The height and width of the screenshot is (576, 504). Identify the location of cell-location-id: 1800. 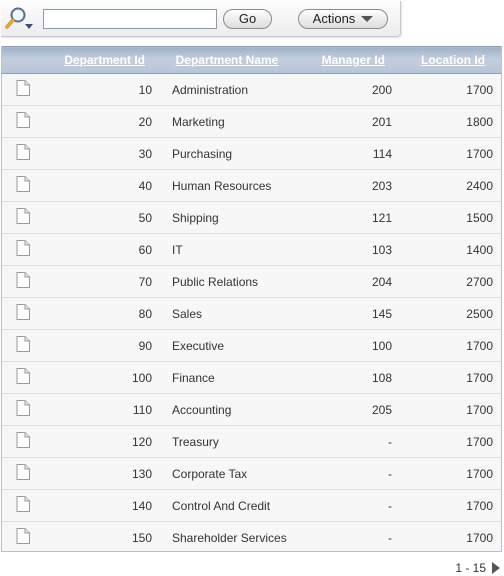
(447, 121).